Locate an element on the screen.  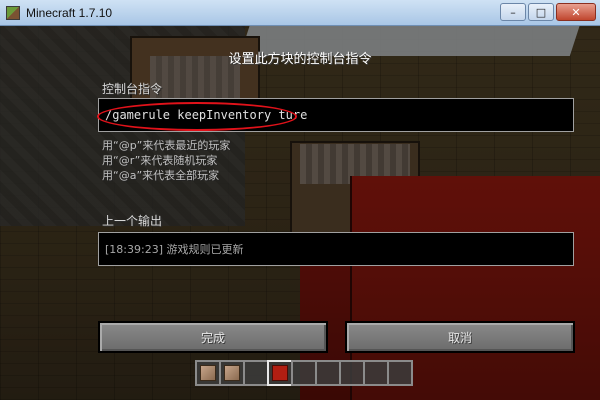
selector-hints: 用“@p”来代表最近的玩家 用“@r”来代表随机玩家 用“@a”来代表全部玩家 is located at coordinates (166, 160).